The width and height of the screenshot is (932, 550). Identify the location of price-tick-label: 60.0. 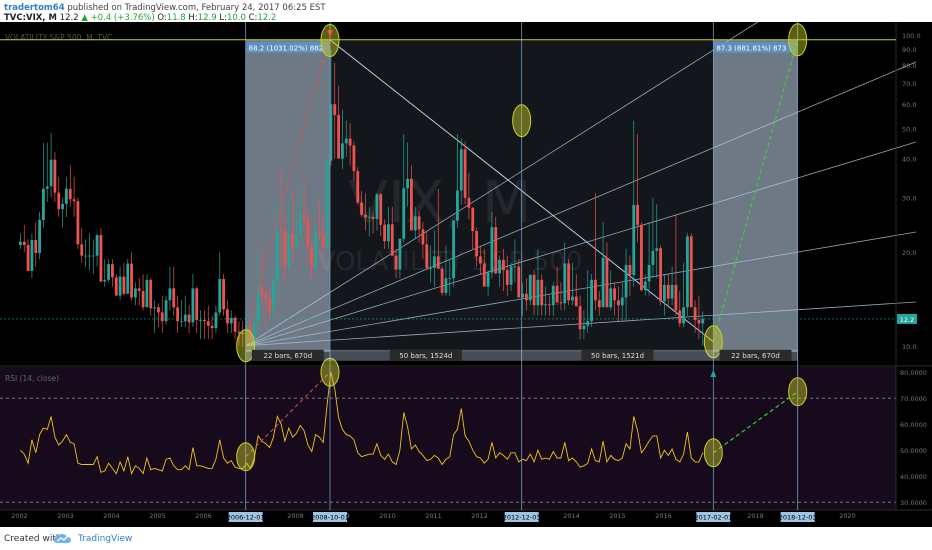
(909, 105).